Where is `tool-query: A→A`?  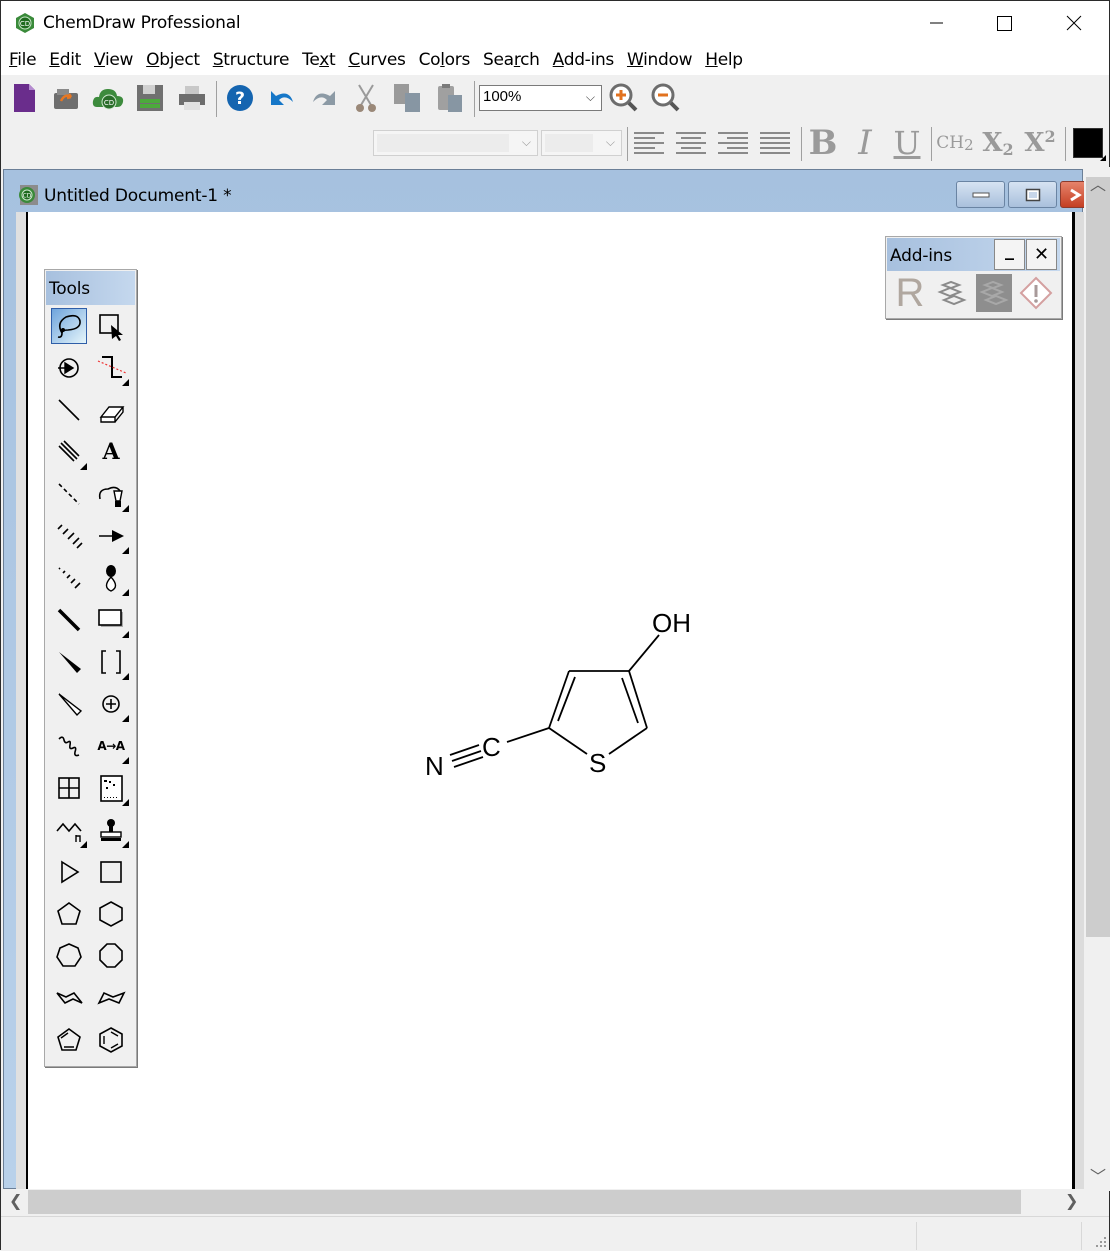 tool-query: A→A is located at coordinates (111, 746).